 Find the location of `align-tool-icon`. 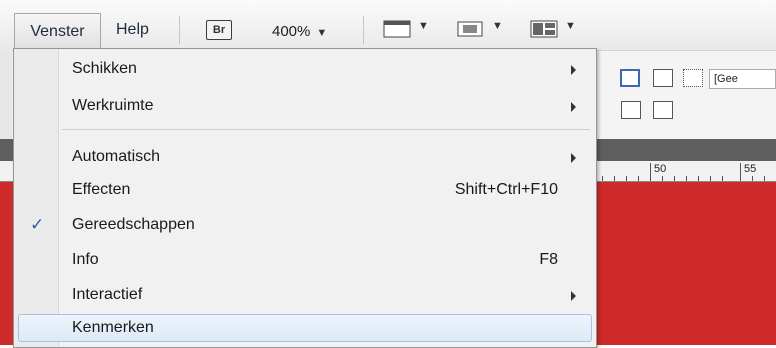

align-tool-icon is located at coordinates (630, 78).